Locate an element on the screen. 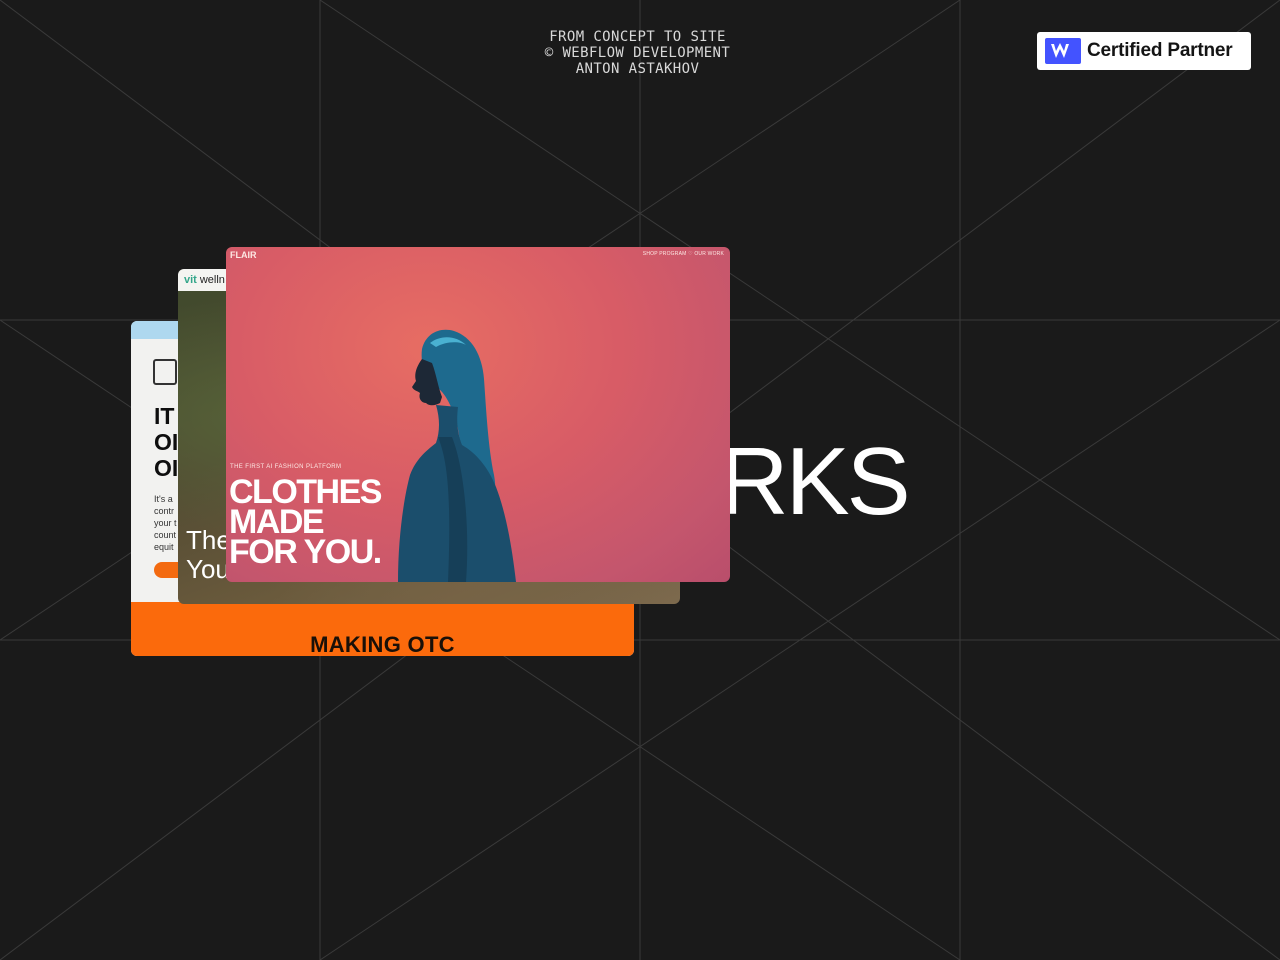 The height and width of the screenshot is (960, 1280). card-overlay-text: The You is located at coordinates (208, 555).